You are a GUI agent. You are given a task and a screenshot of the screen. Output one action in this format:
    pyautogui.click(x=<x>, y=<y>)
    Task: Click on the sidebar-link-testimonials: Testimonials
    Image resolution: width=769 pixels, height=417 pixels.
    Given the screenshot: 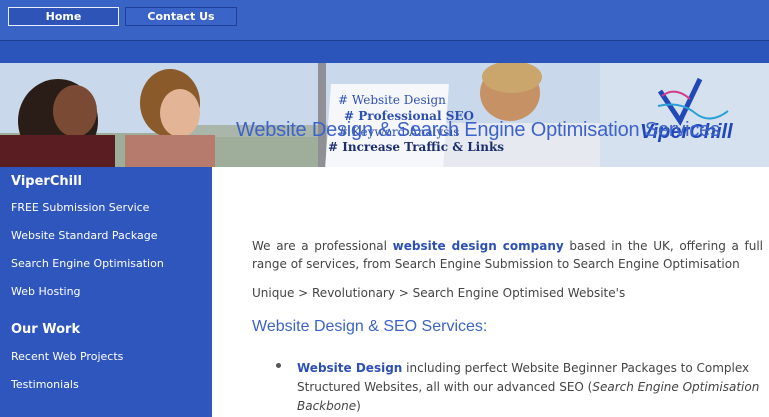 What is the action you would take?
    pyautogui.click(x=45, y=384)
    